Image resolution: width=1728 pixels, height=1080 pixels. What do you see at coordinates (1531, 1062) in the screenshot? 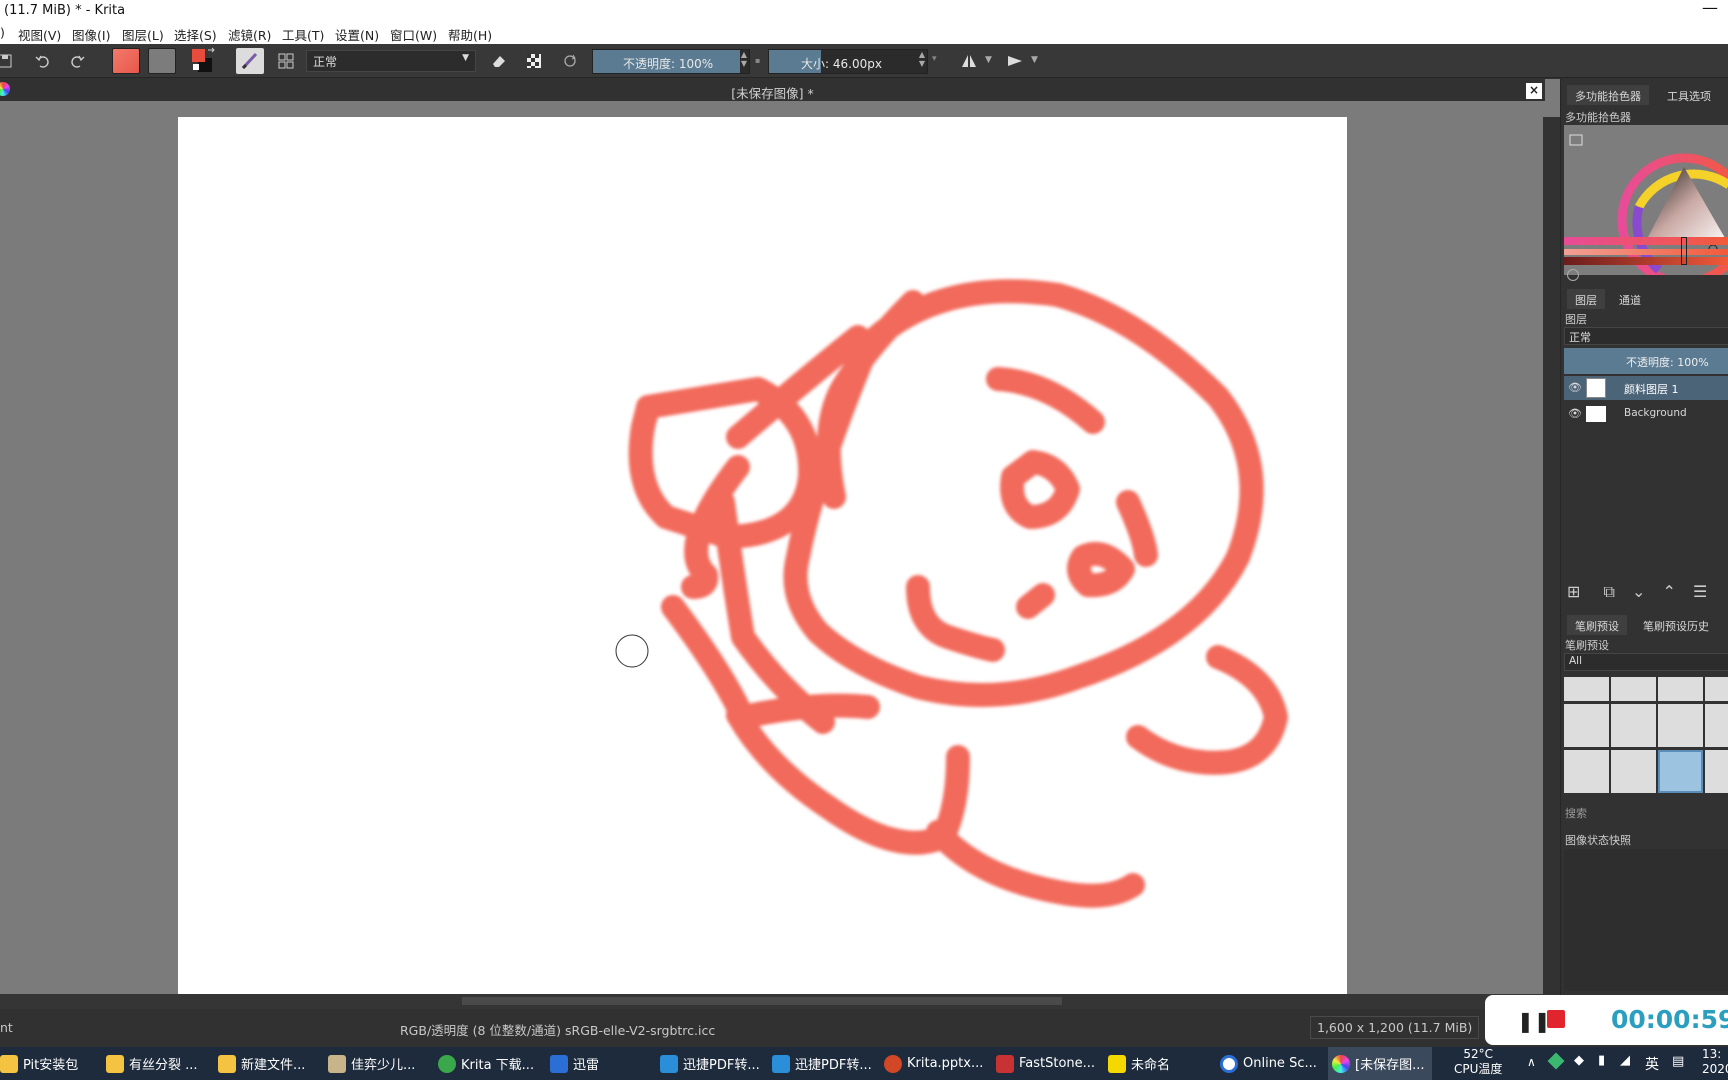
I see `tray-expand-icon: ∧` at bounding box center [1531, 1062].